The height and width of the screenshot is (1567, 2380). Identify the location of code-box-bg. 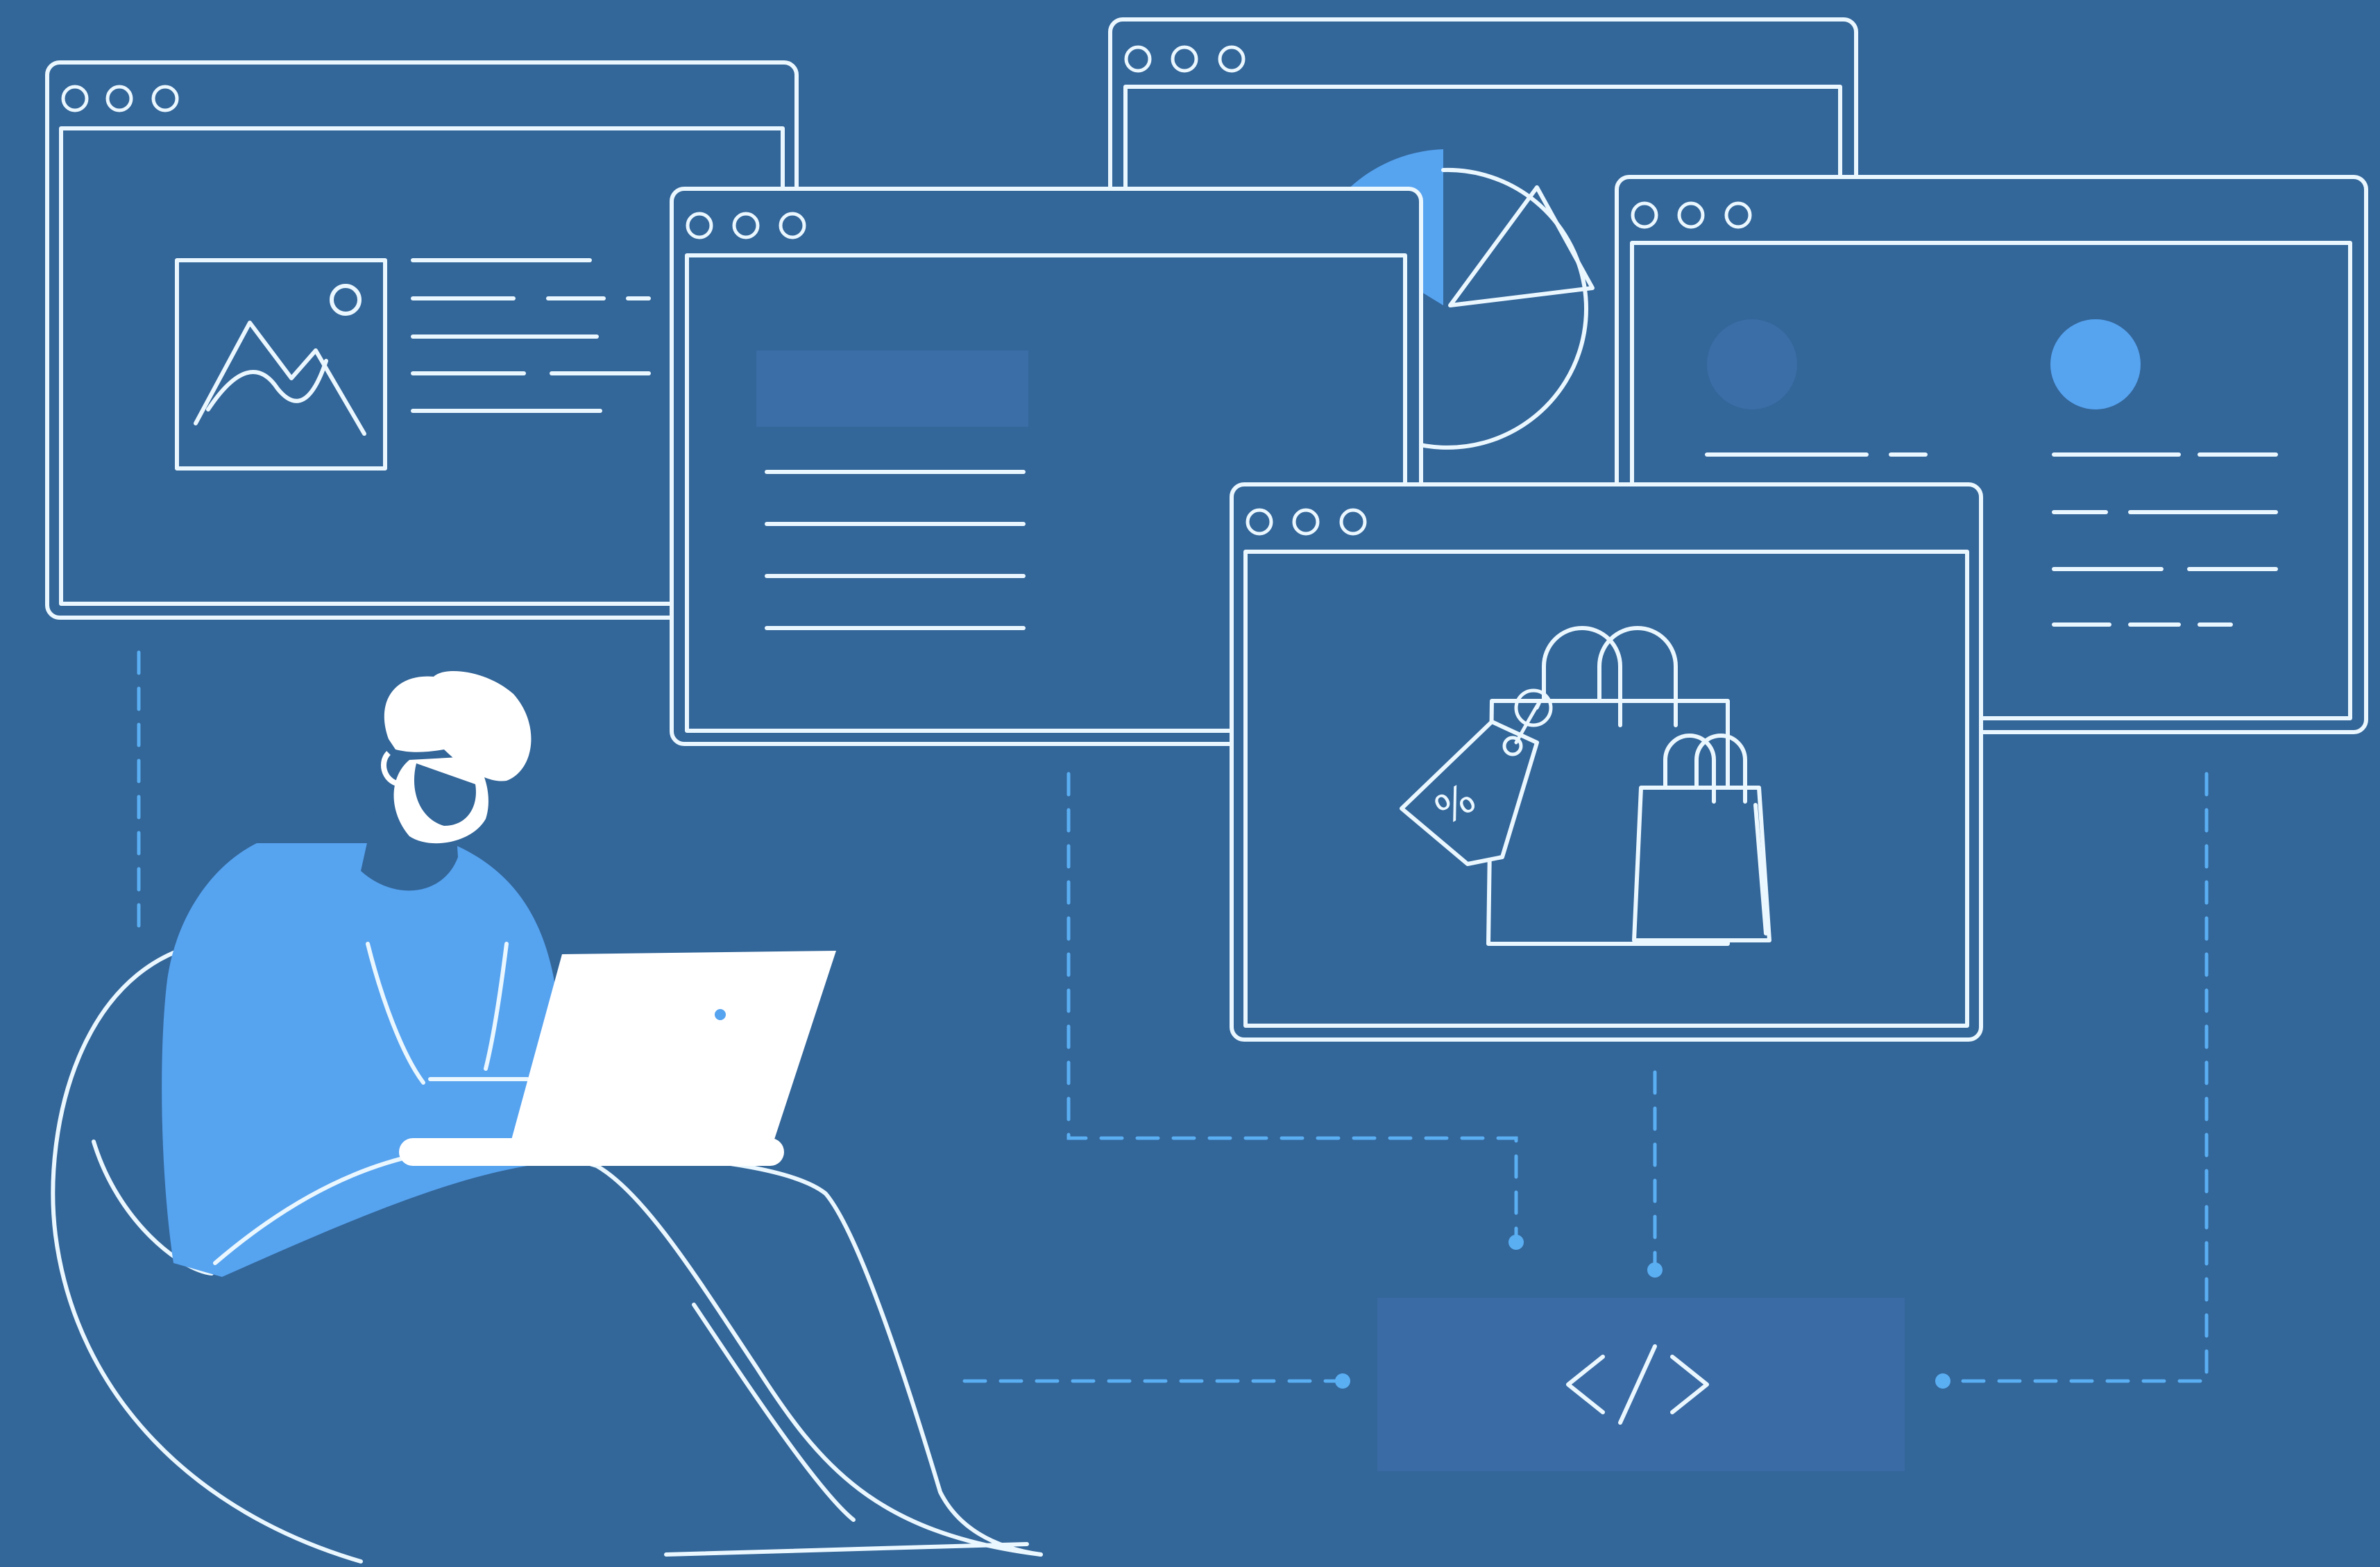
(1641, 1384).